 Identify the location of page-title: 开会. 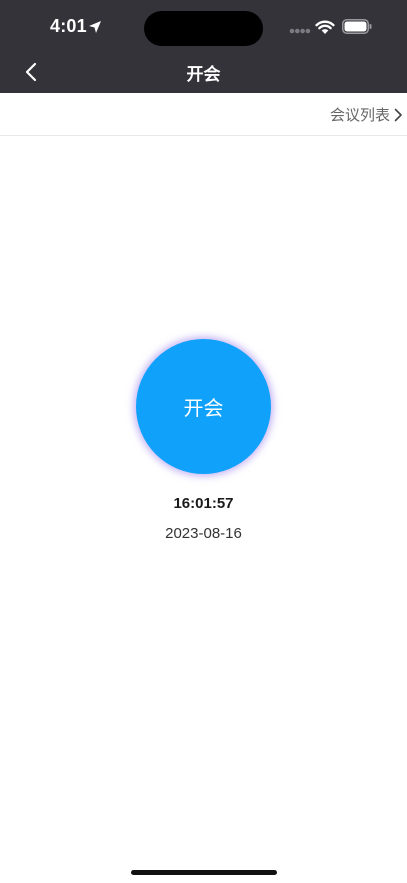
(203, 74).